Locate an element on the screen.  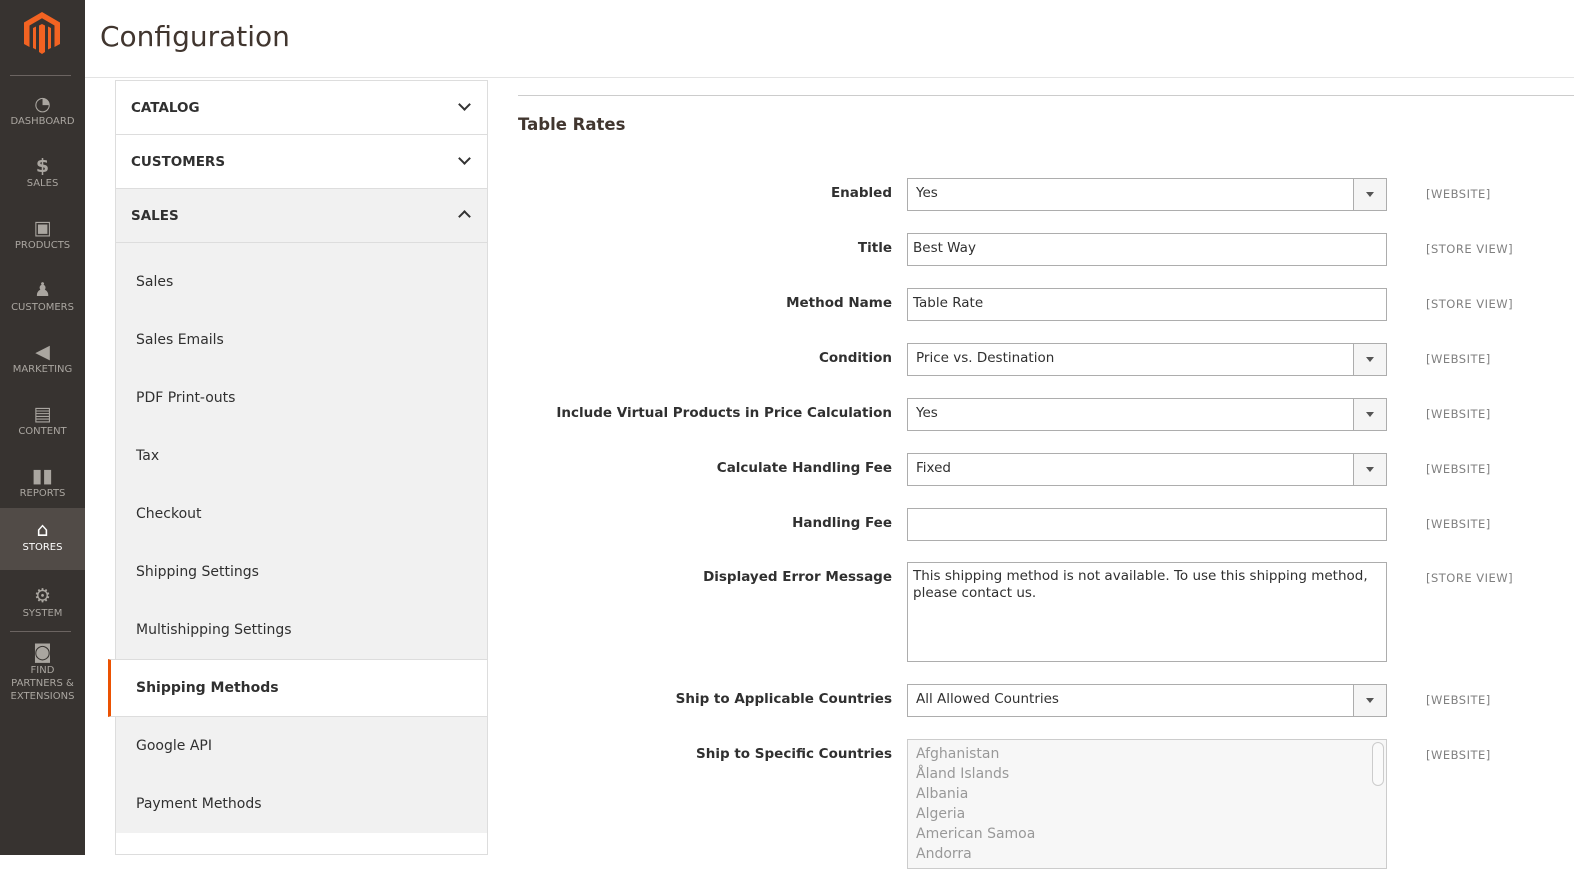
nav-content: ▤ CONTENT is located at coordinates (42, 421).